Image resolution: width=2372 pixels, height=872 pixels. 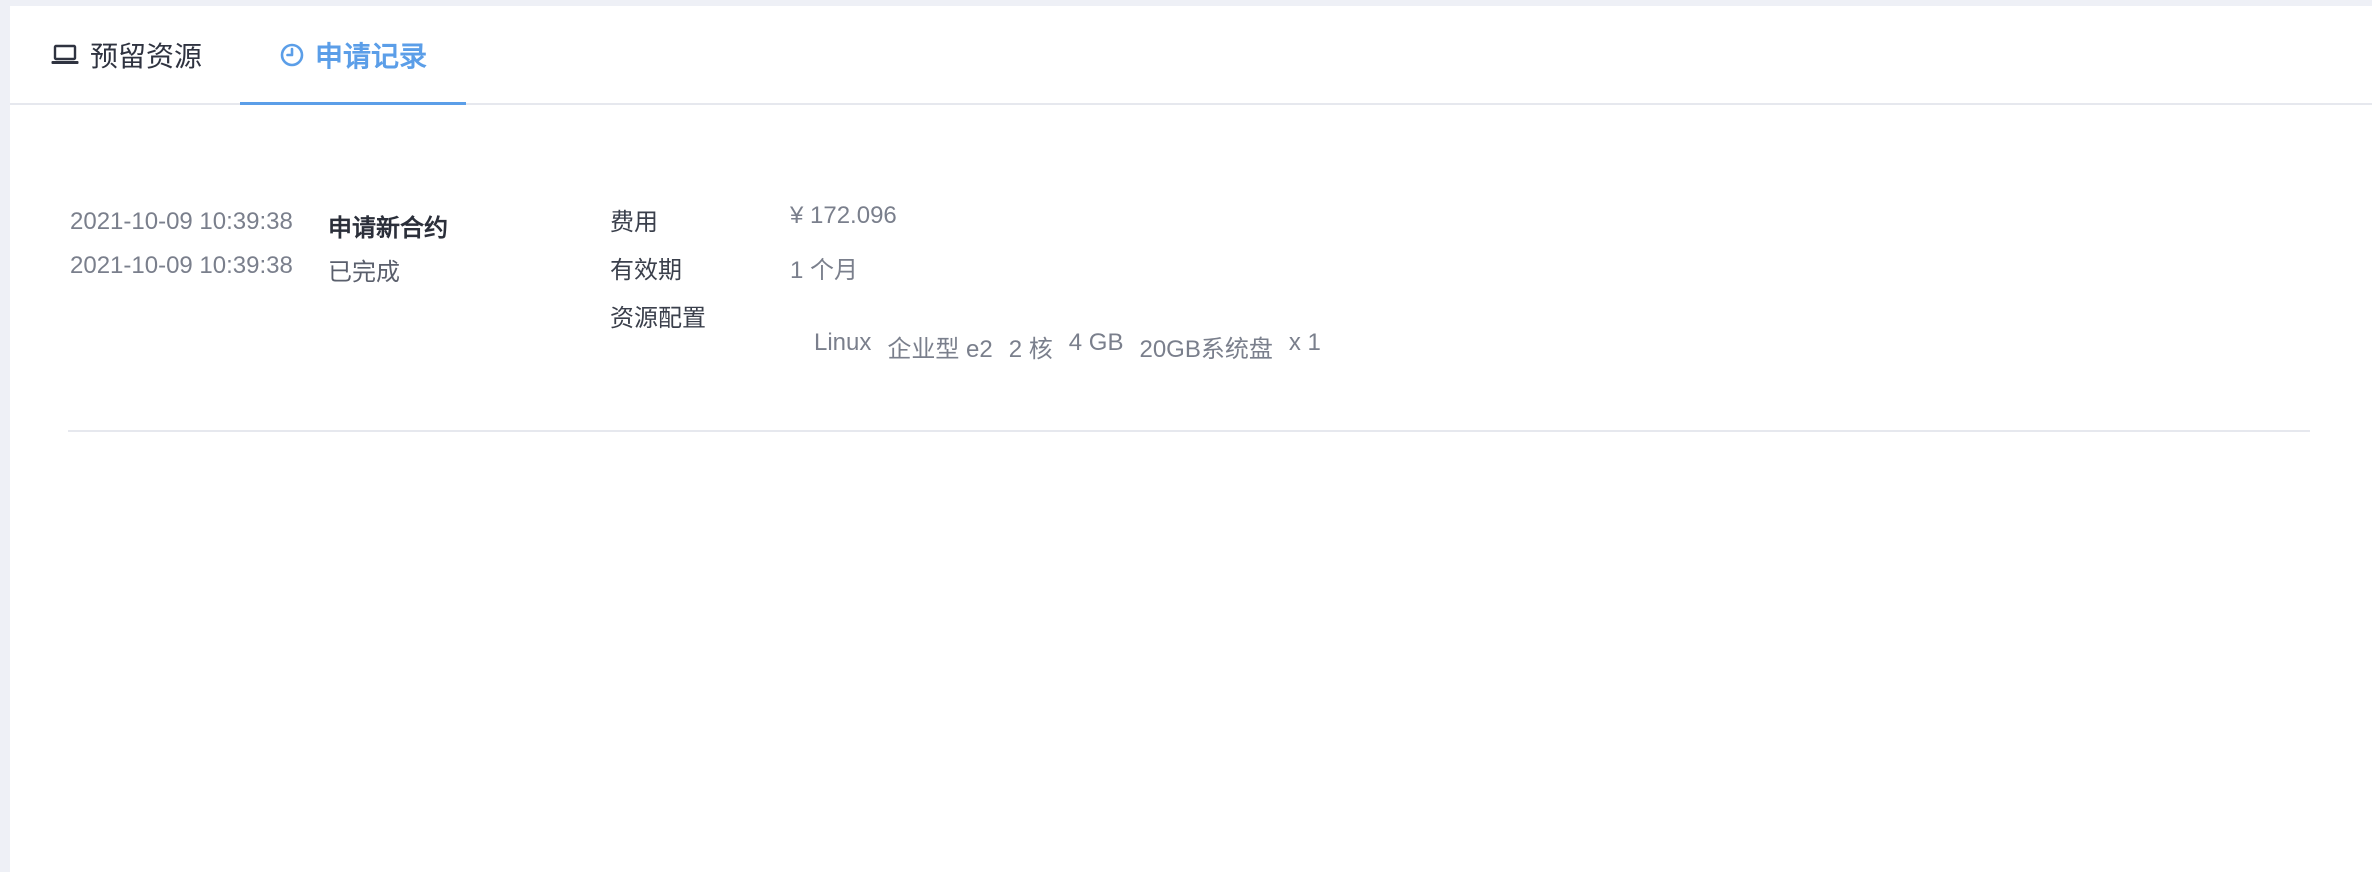 What do you see at coordinates (940, 349) in the screenshot?
I see `spec-instance-type: 企业型 e2` at bounding box center [940, 349].